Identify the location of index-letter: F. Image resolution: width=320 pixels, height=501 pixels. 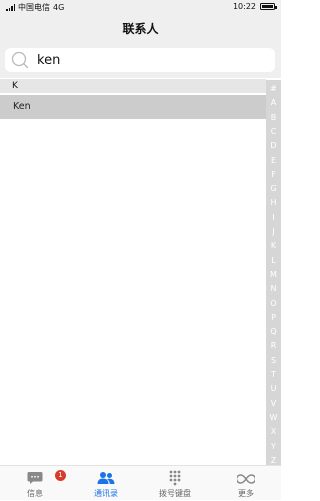
(273, 175).